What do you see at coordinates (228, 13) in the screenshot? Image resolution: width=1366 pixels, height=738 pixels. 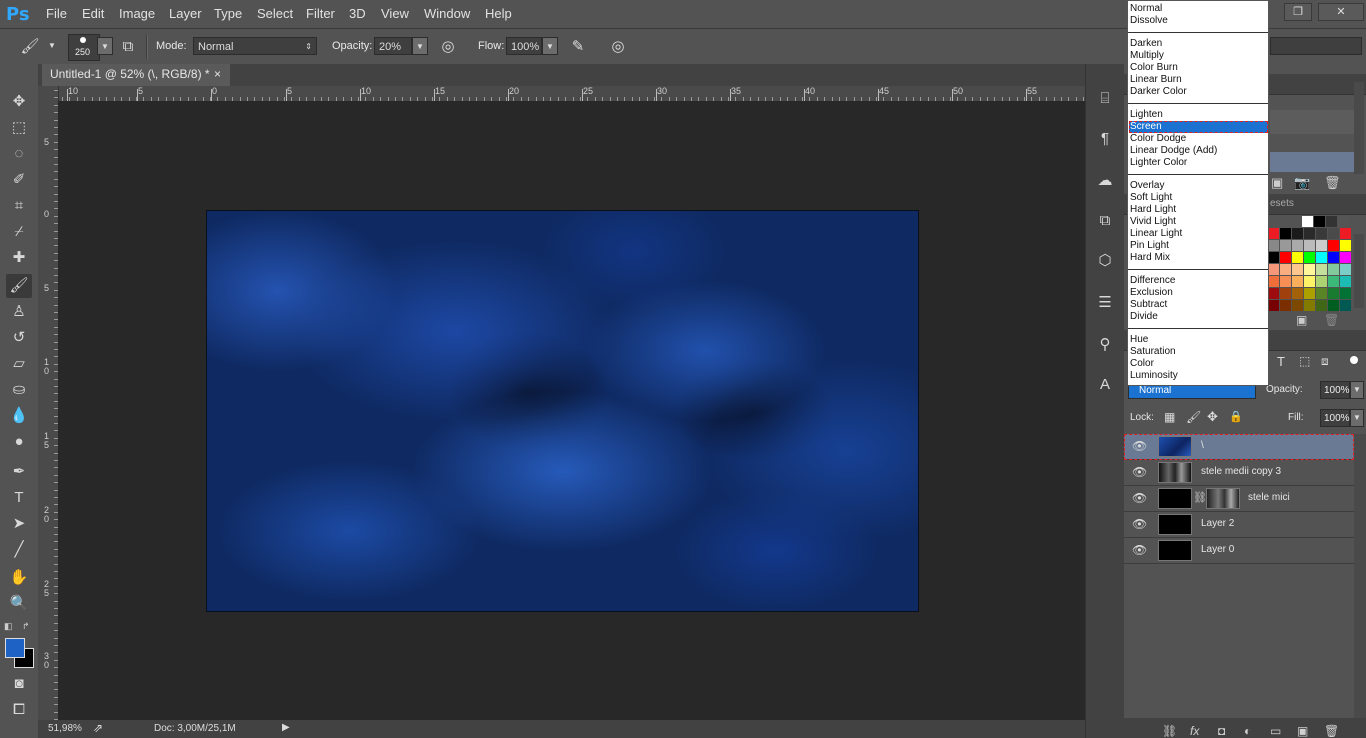 I see `menu-type: Type` at bounding box center [228, 13].